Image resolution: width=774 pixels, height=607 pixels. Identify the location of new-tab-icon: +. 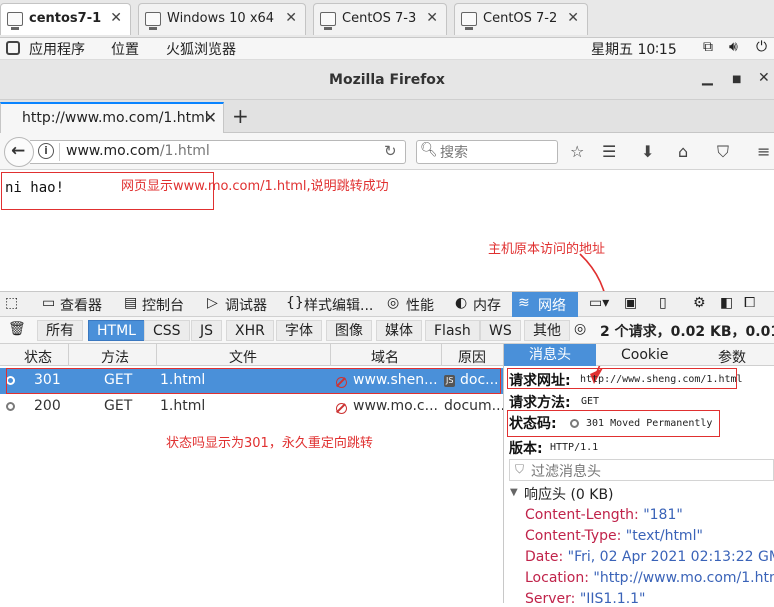
(240, 116).